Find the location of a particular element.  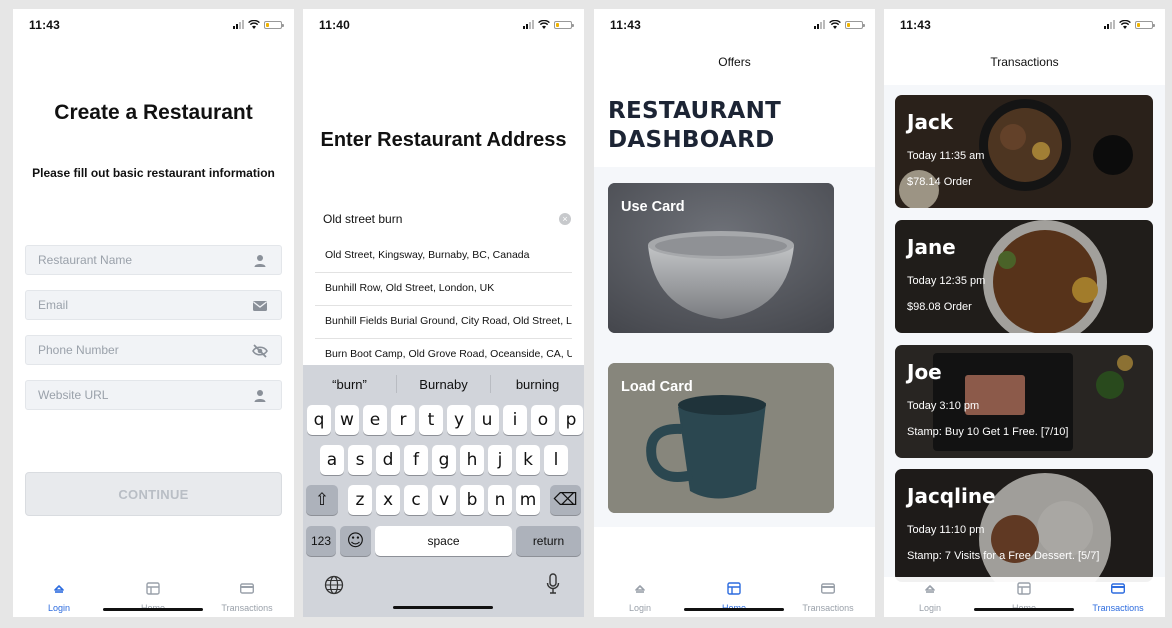

customer-name: Joe is located at coordinates (924, 372).